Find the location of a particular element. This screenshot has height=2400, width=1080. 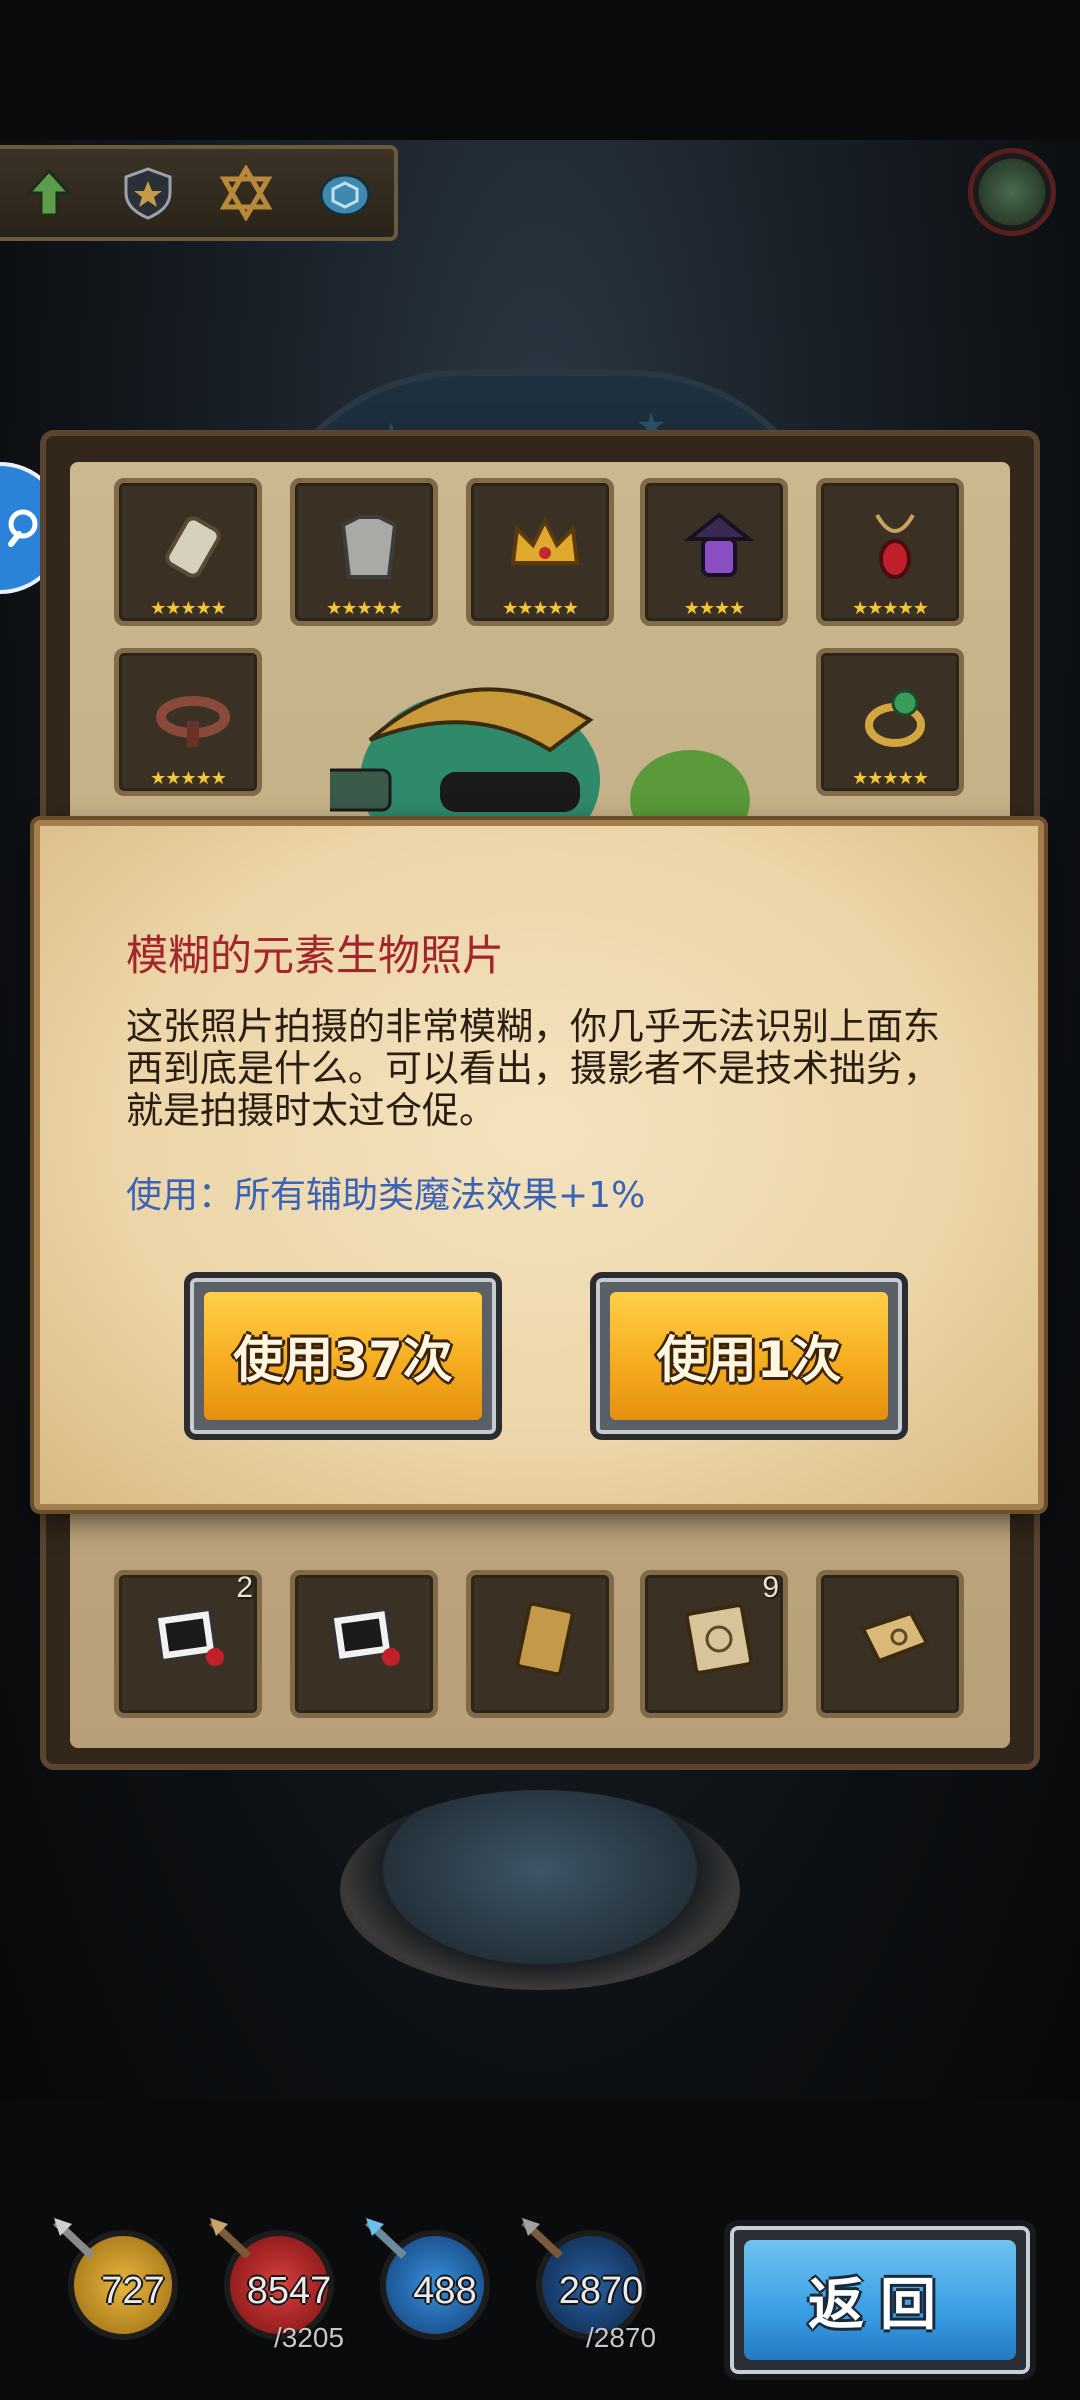

gold-value: 727 is located at coordinates (133, 2291).